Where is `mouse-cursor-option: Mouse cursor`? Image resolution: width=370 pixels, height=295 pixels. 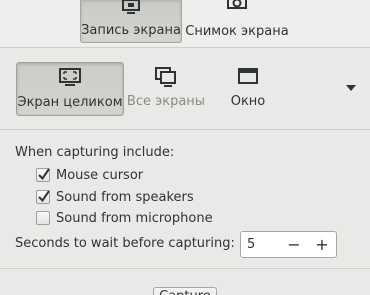 mouse-cursor-option: Mouse cursor is located at coordinates (89, 175).